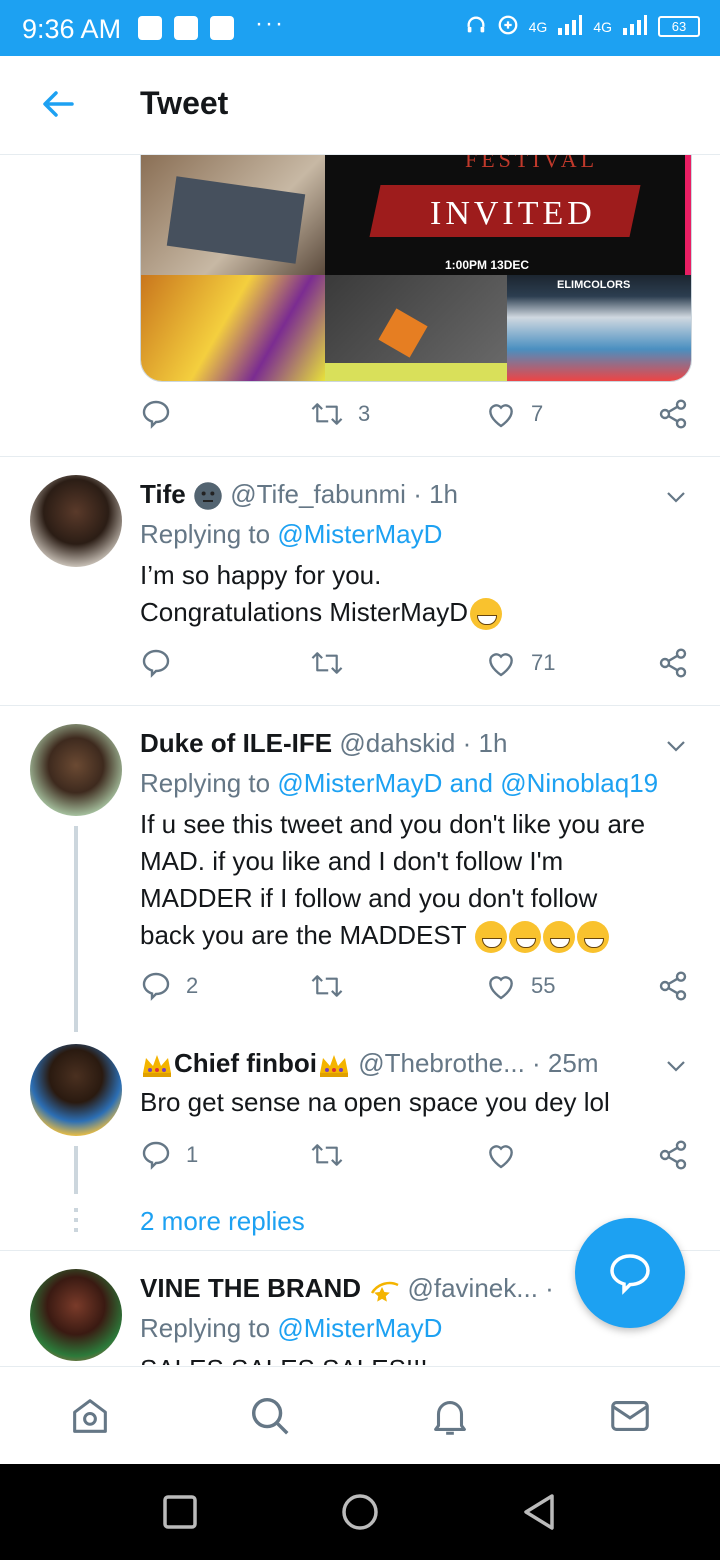  Describe the element at coordinates (250, 1288) in the screenshot. I see `user-name: VINE THE BRAND` at that location.